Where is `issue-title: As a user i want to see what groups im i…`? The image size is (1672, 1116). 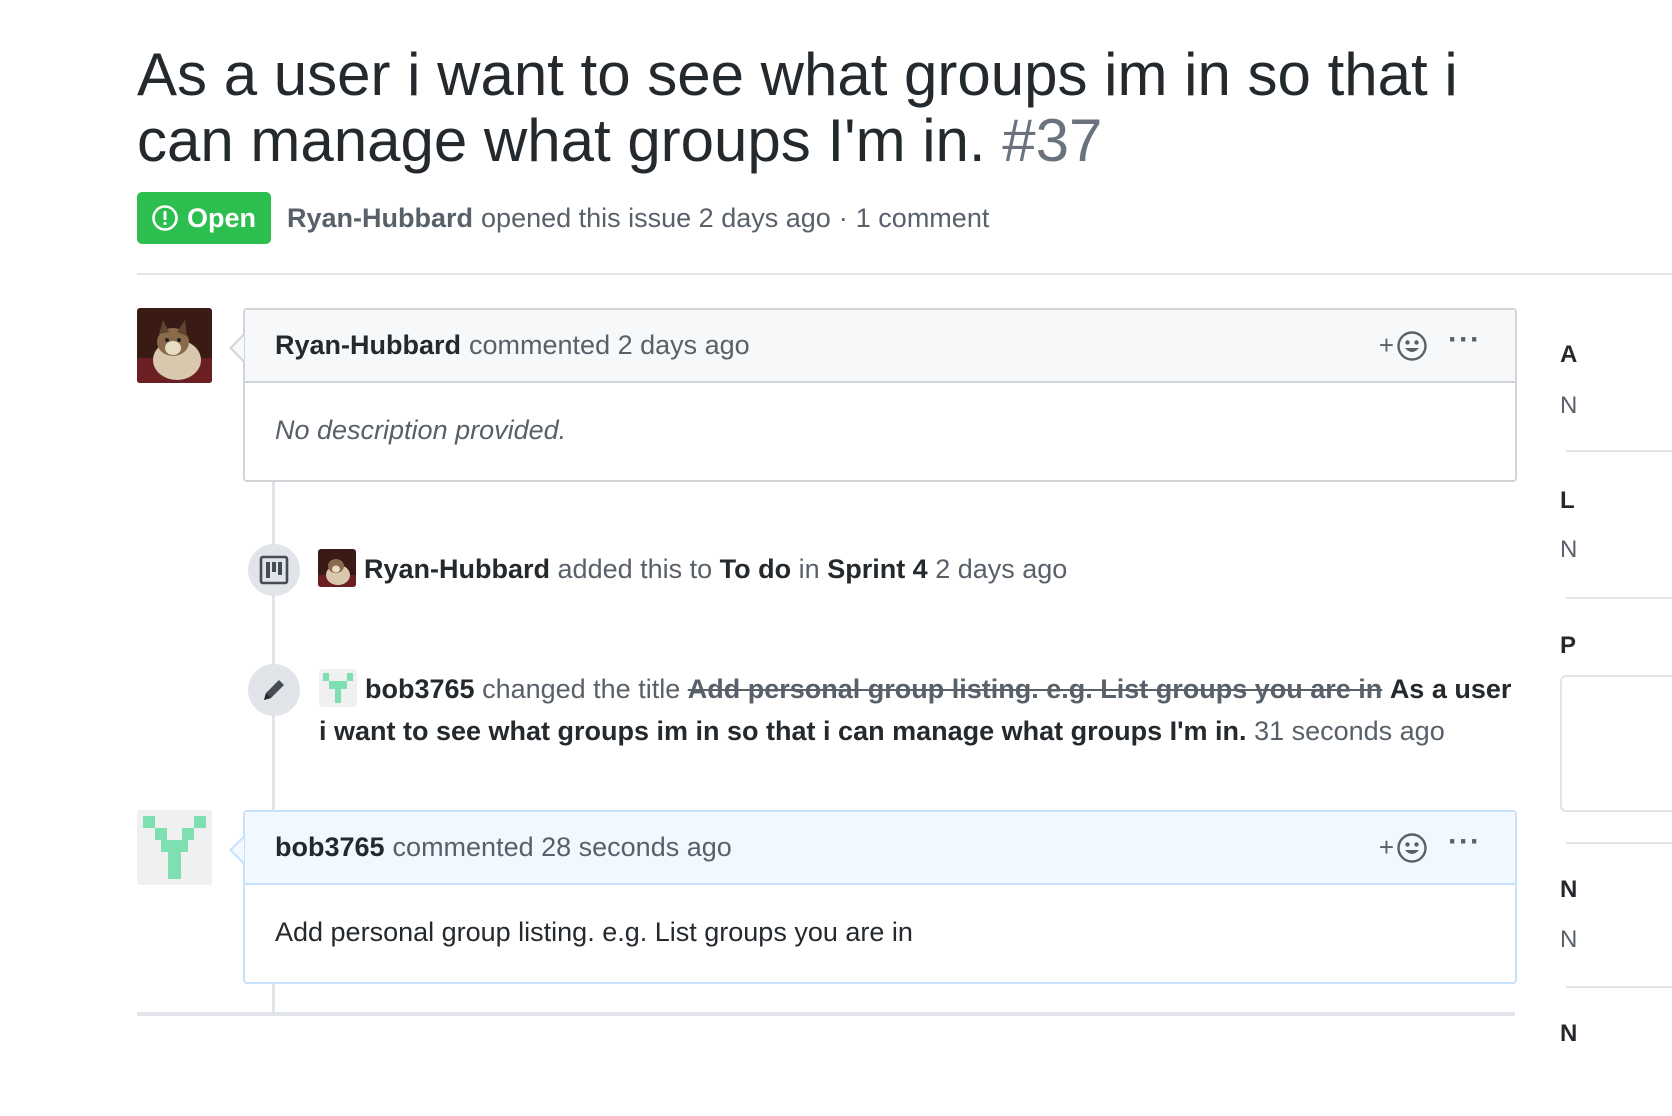
issue-title: As a user i want to see what groups im i… is located at coordinates (847, 108).